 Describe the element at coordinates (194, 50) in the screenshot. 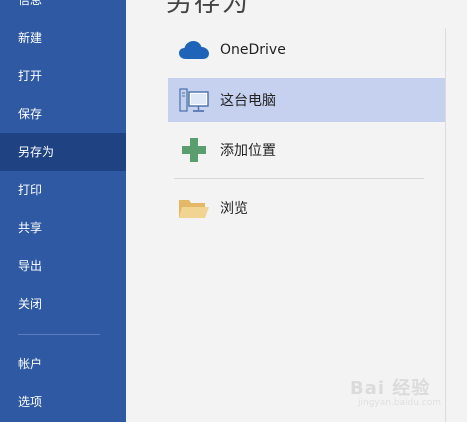

I see `cloud-icon` at that location.